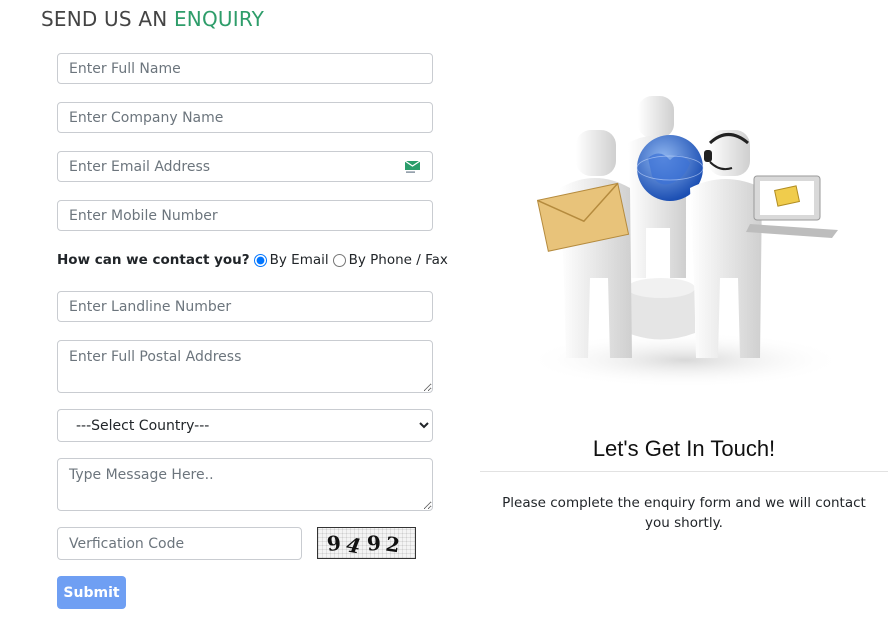  I want to click on contact-phone-radio, so click(339, 260).